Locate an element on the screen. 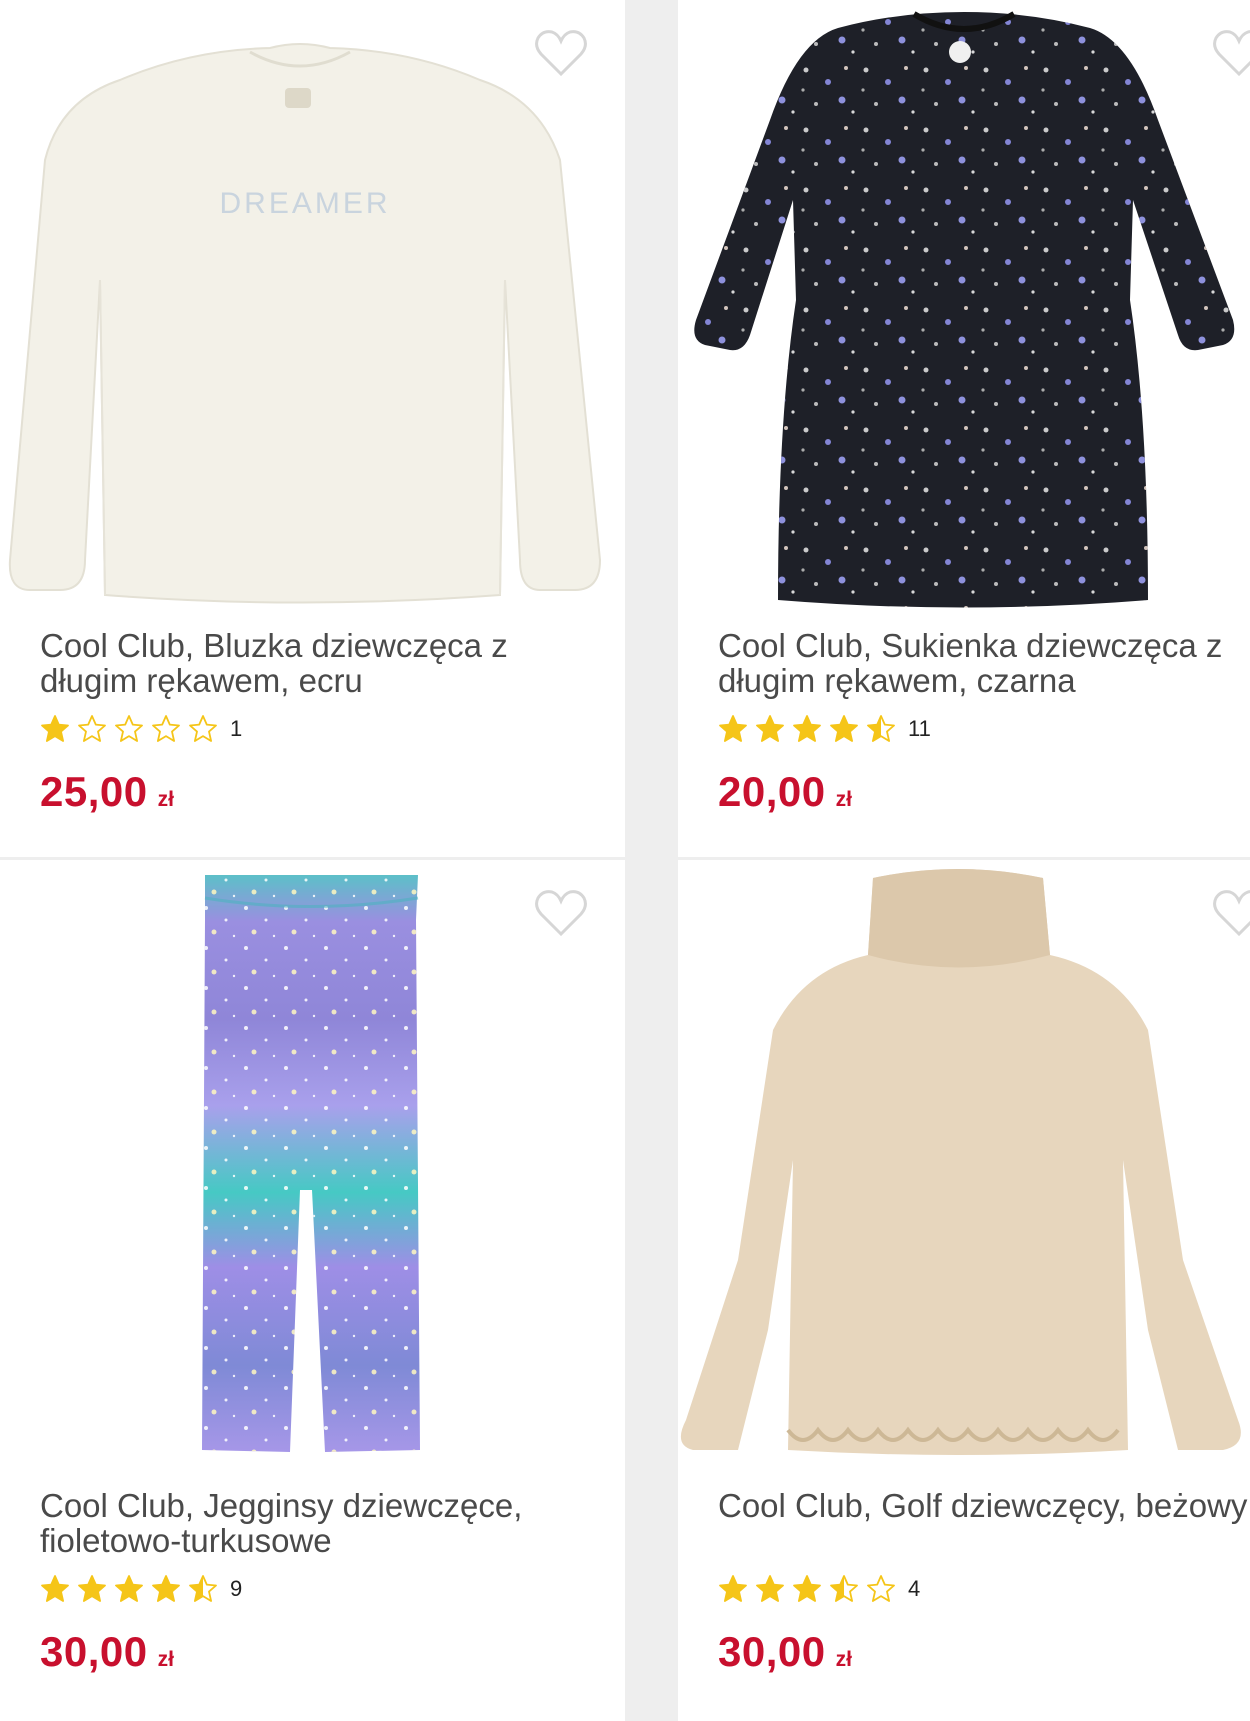 This screenshot has height=1721, width=1250. price: 25,00 zł is located at coordinates (107, 792).